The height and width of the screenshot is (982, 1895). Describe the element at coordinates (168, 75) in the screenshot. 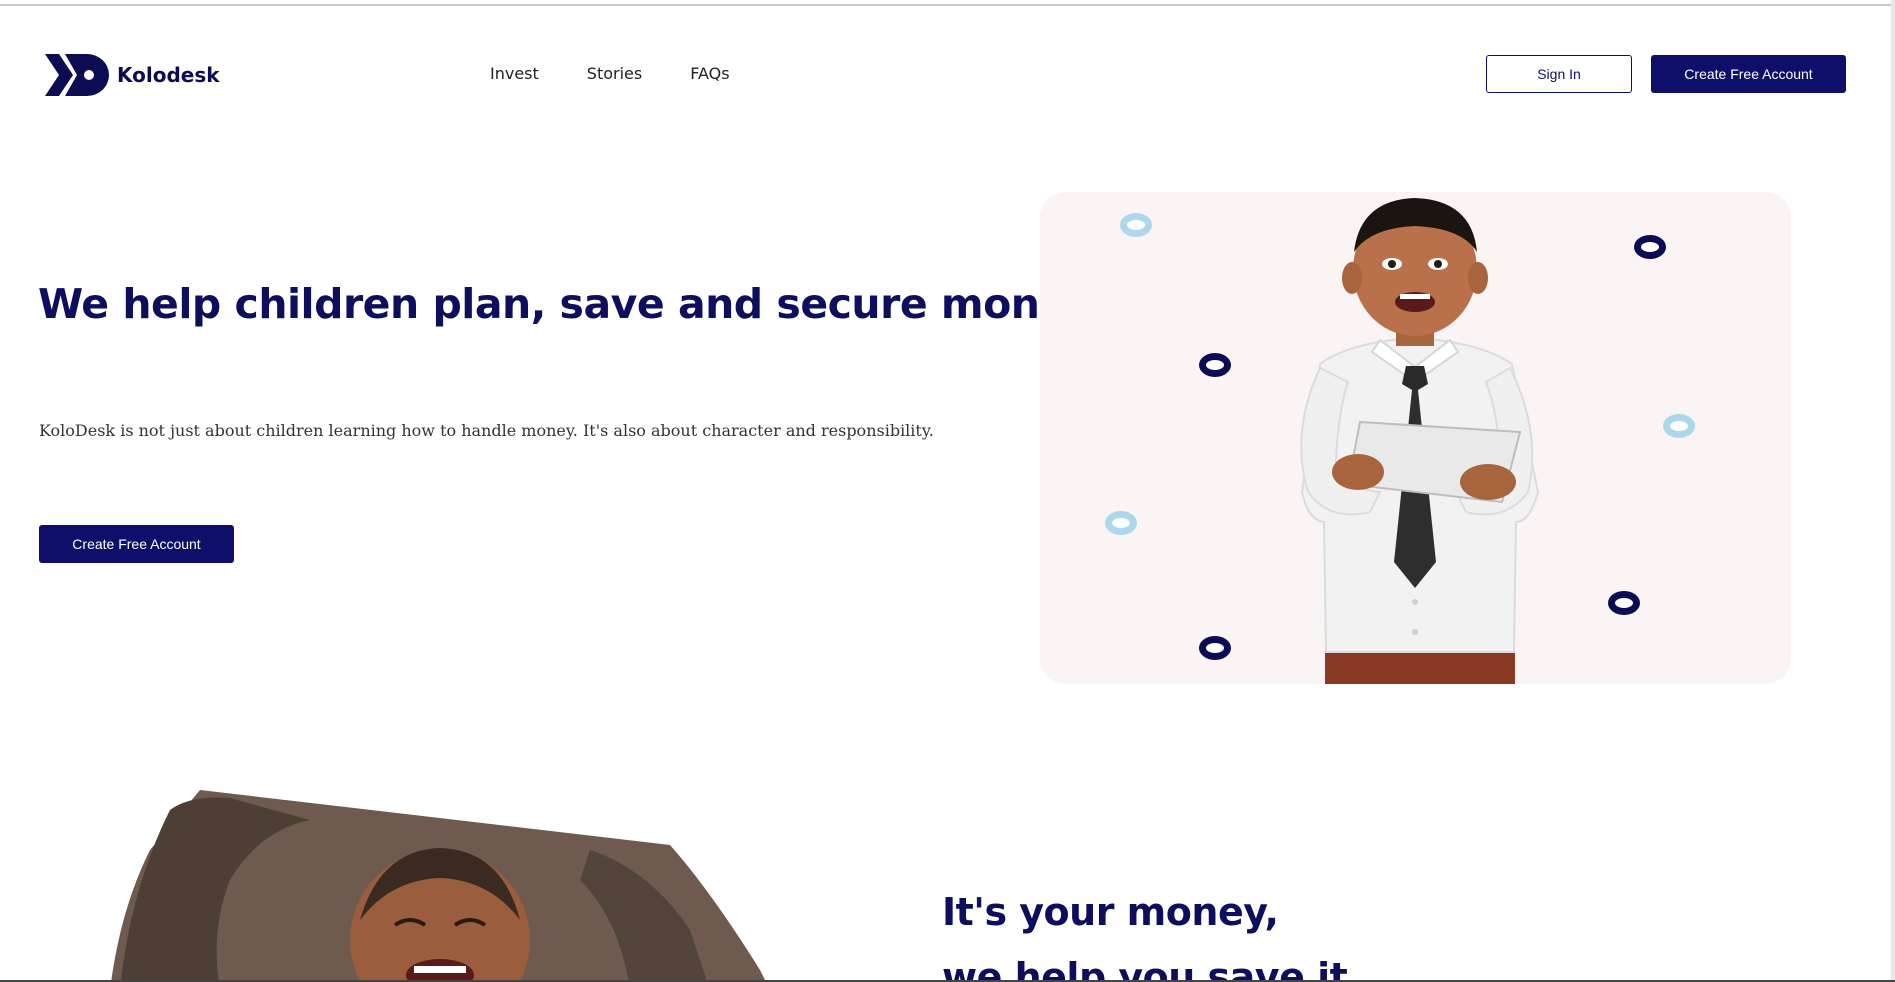

I see `logo-text: Kolodesk` at that location.